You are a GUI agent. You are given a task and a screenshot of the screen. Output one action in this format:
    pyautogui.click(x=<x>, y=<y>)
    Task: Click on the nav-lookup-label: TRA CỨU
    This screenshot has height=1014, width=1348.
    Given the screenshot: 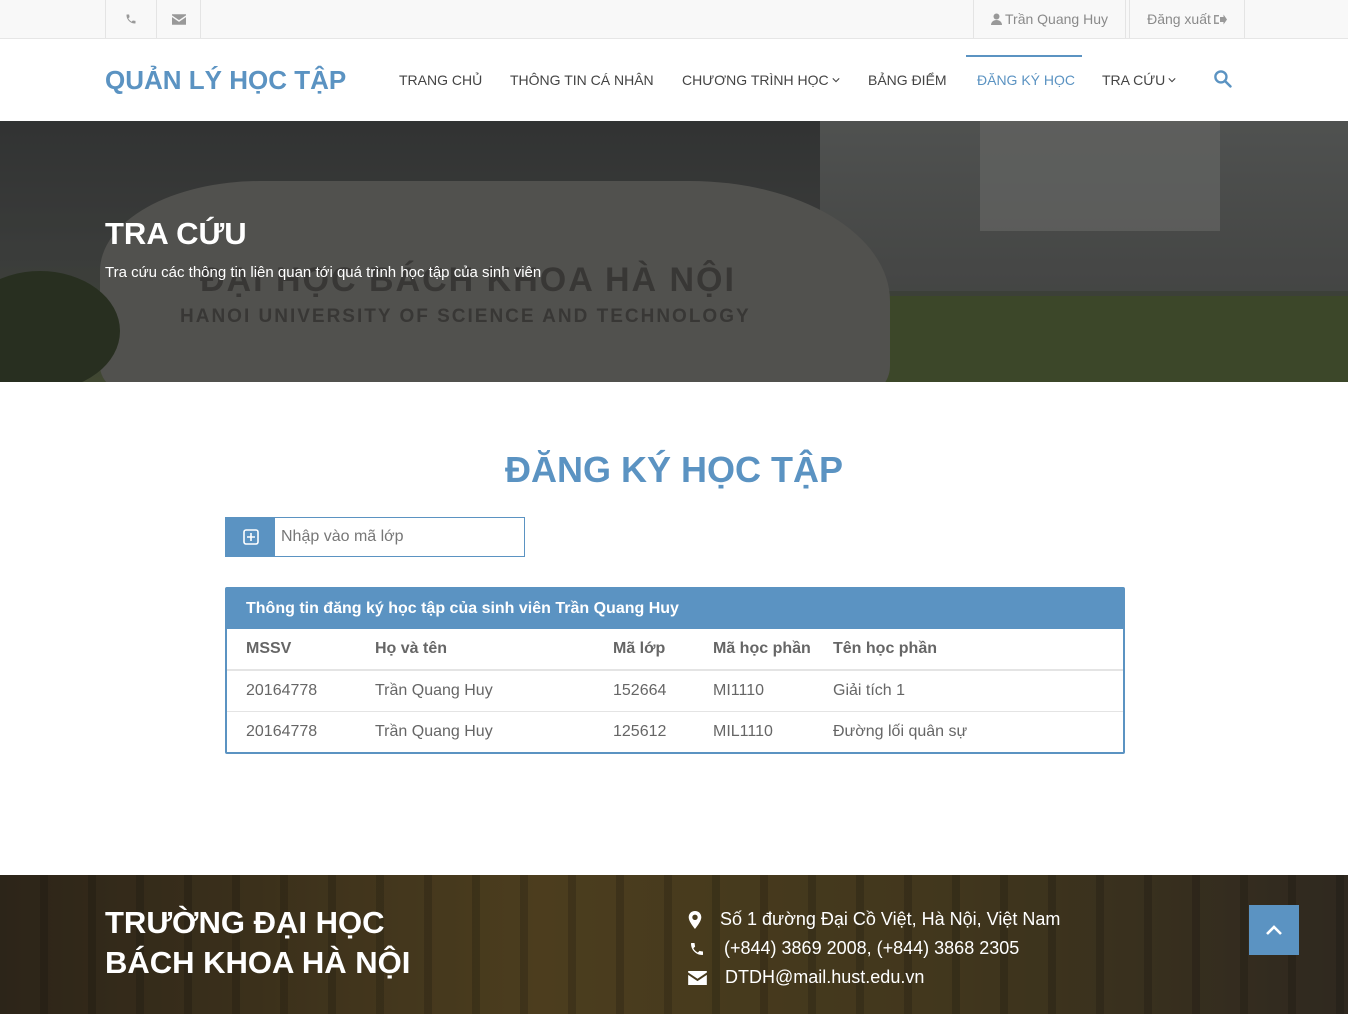 What is the action you would take?
    pyautogui.click(x=1134, y=80)
    